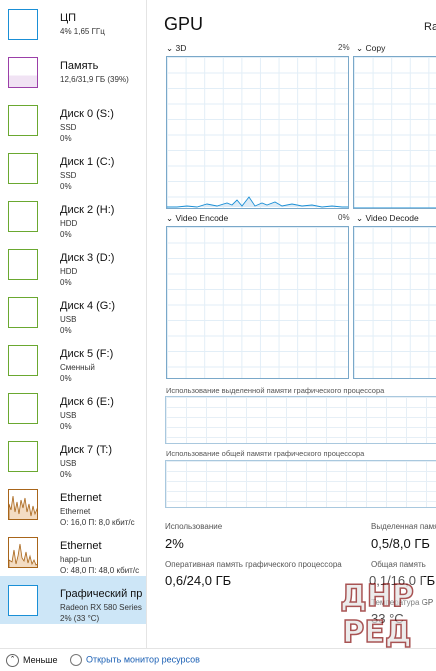  I want to click on sidebar-item-disk-4: Диск 4 (G:) USB 0%, so click(73, 312).